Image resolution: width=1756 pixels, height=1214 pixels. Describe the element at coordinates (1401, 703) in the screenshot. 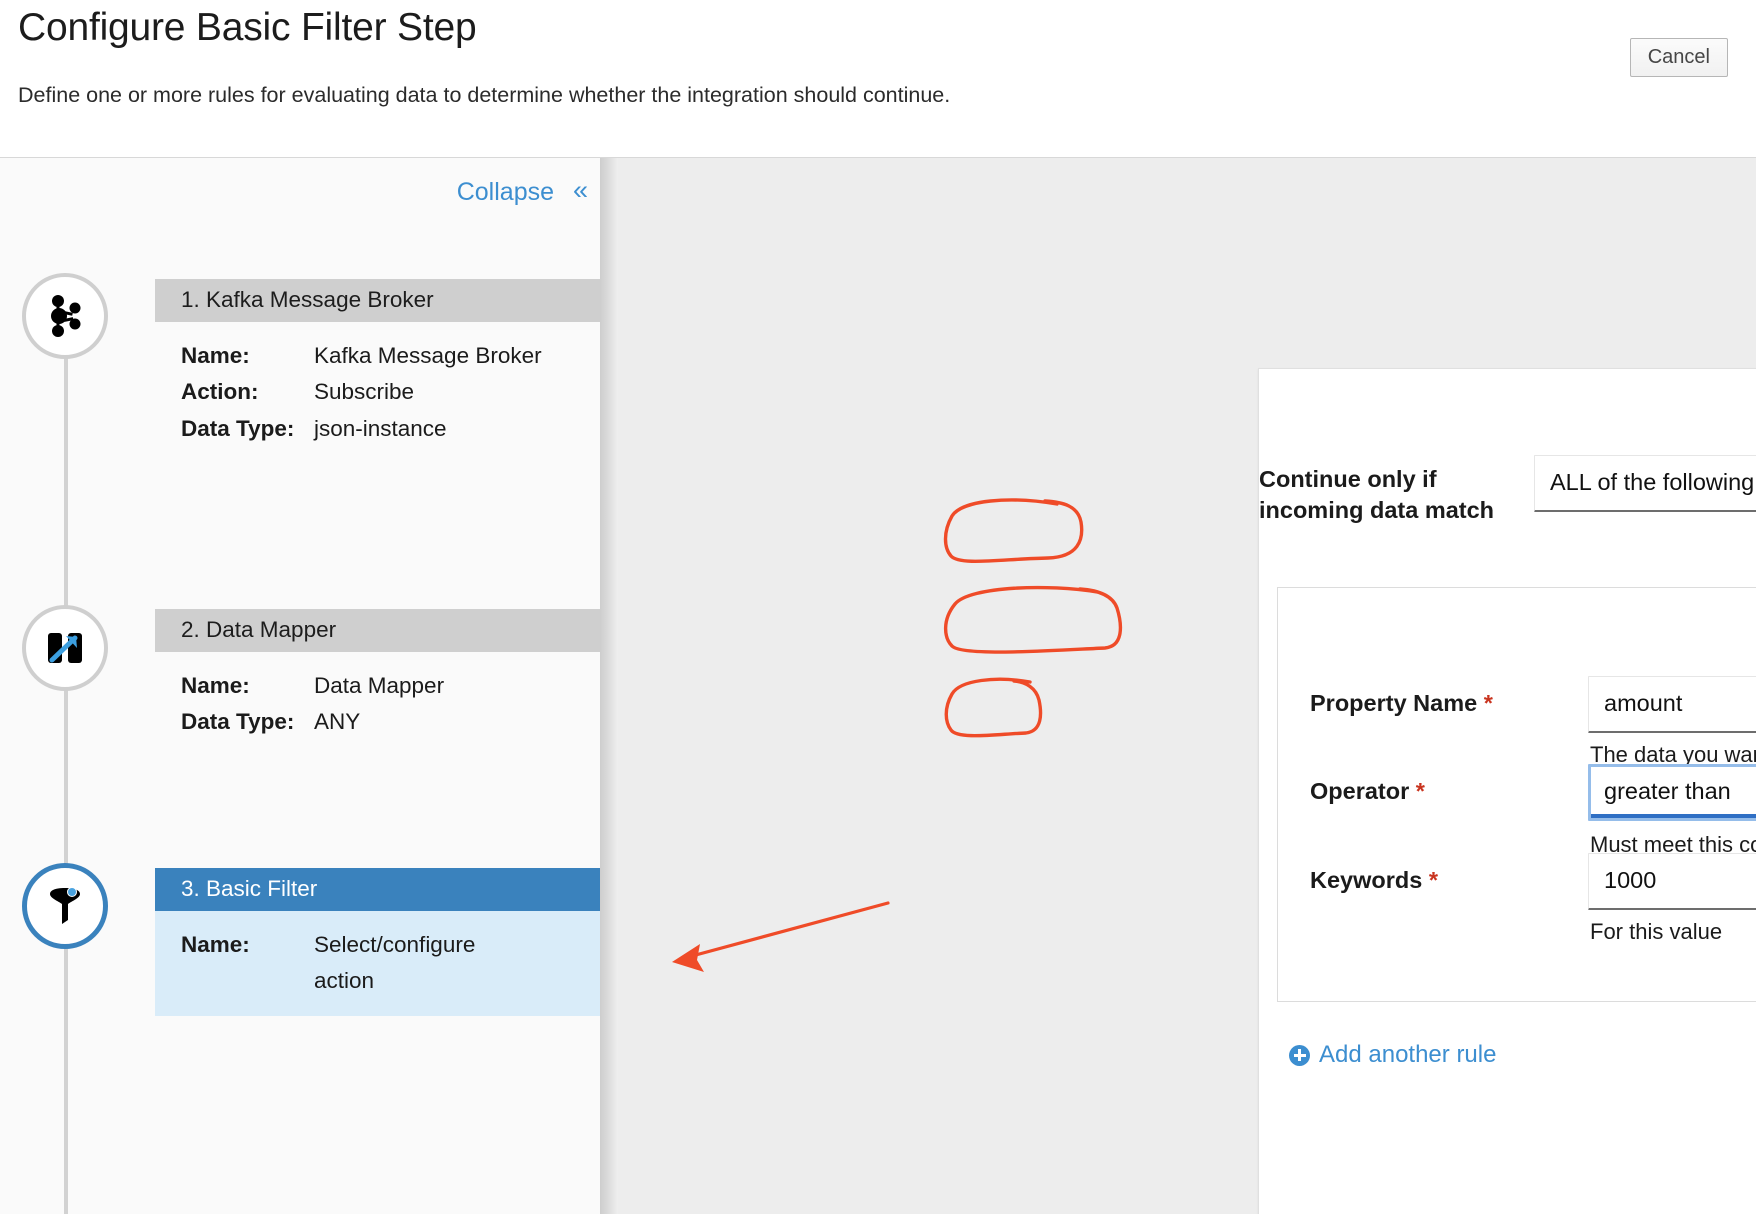

I see `property-name-label: Property Name *` at that location.